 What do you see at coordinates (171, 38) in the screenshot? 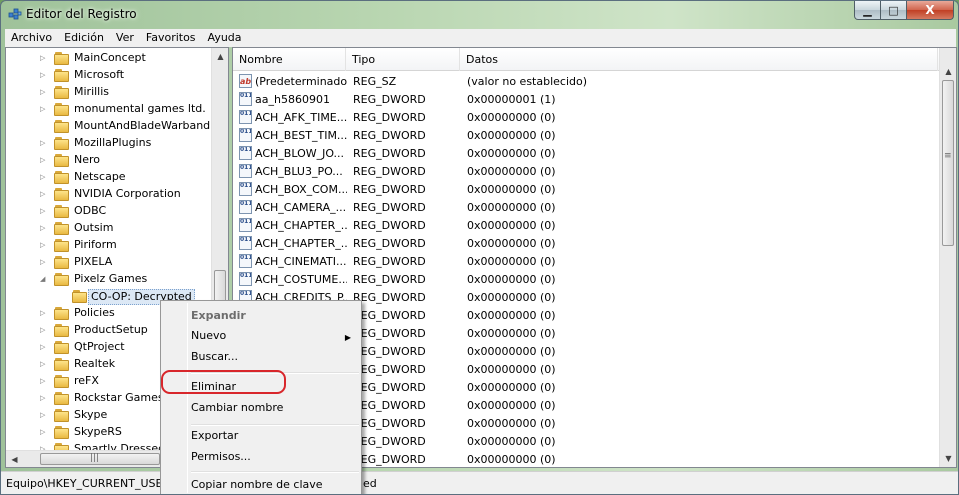
I see `menu-favoritos: Favoritos` at bounding box center [171, 38].